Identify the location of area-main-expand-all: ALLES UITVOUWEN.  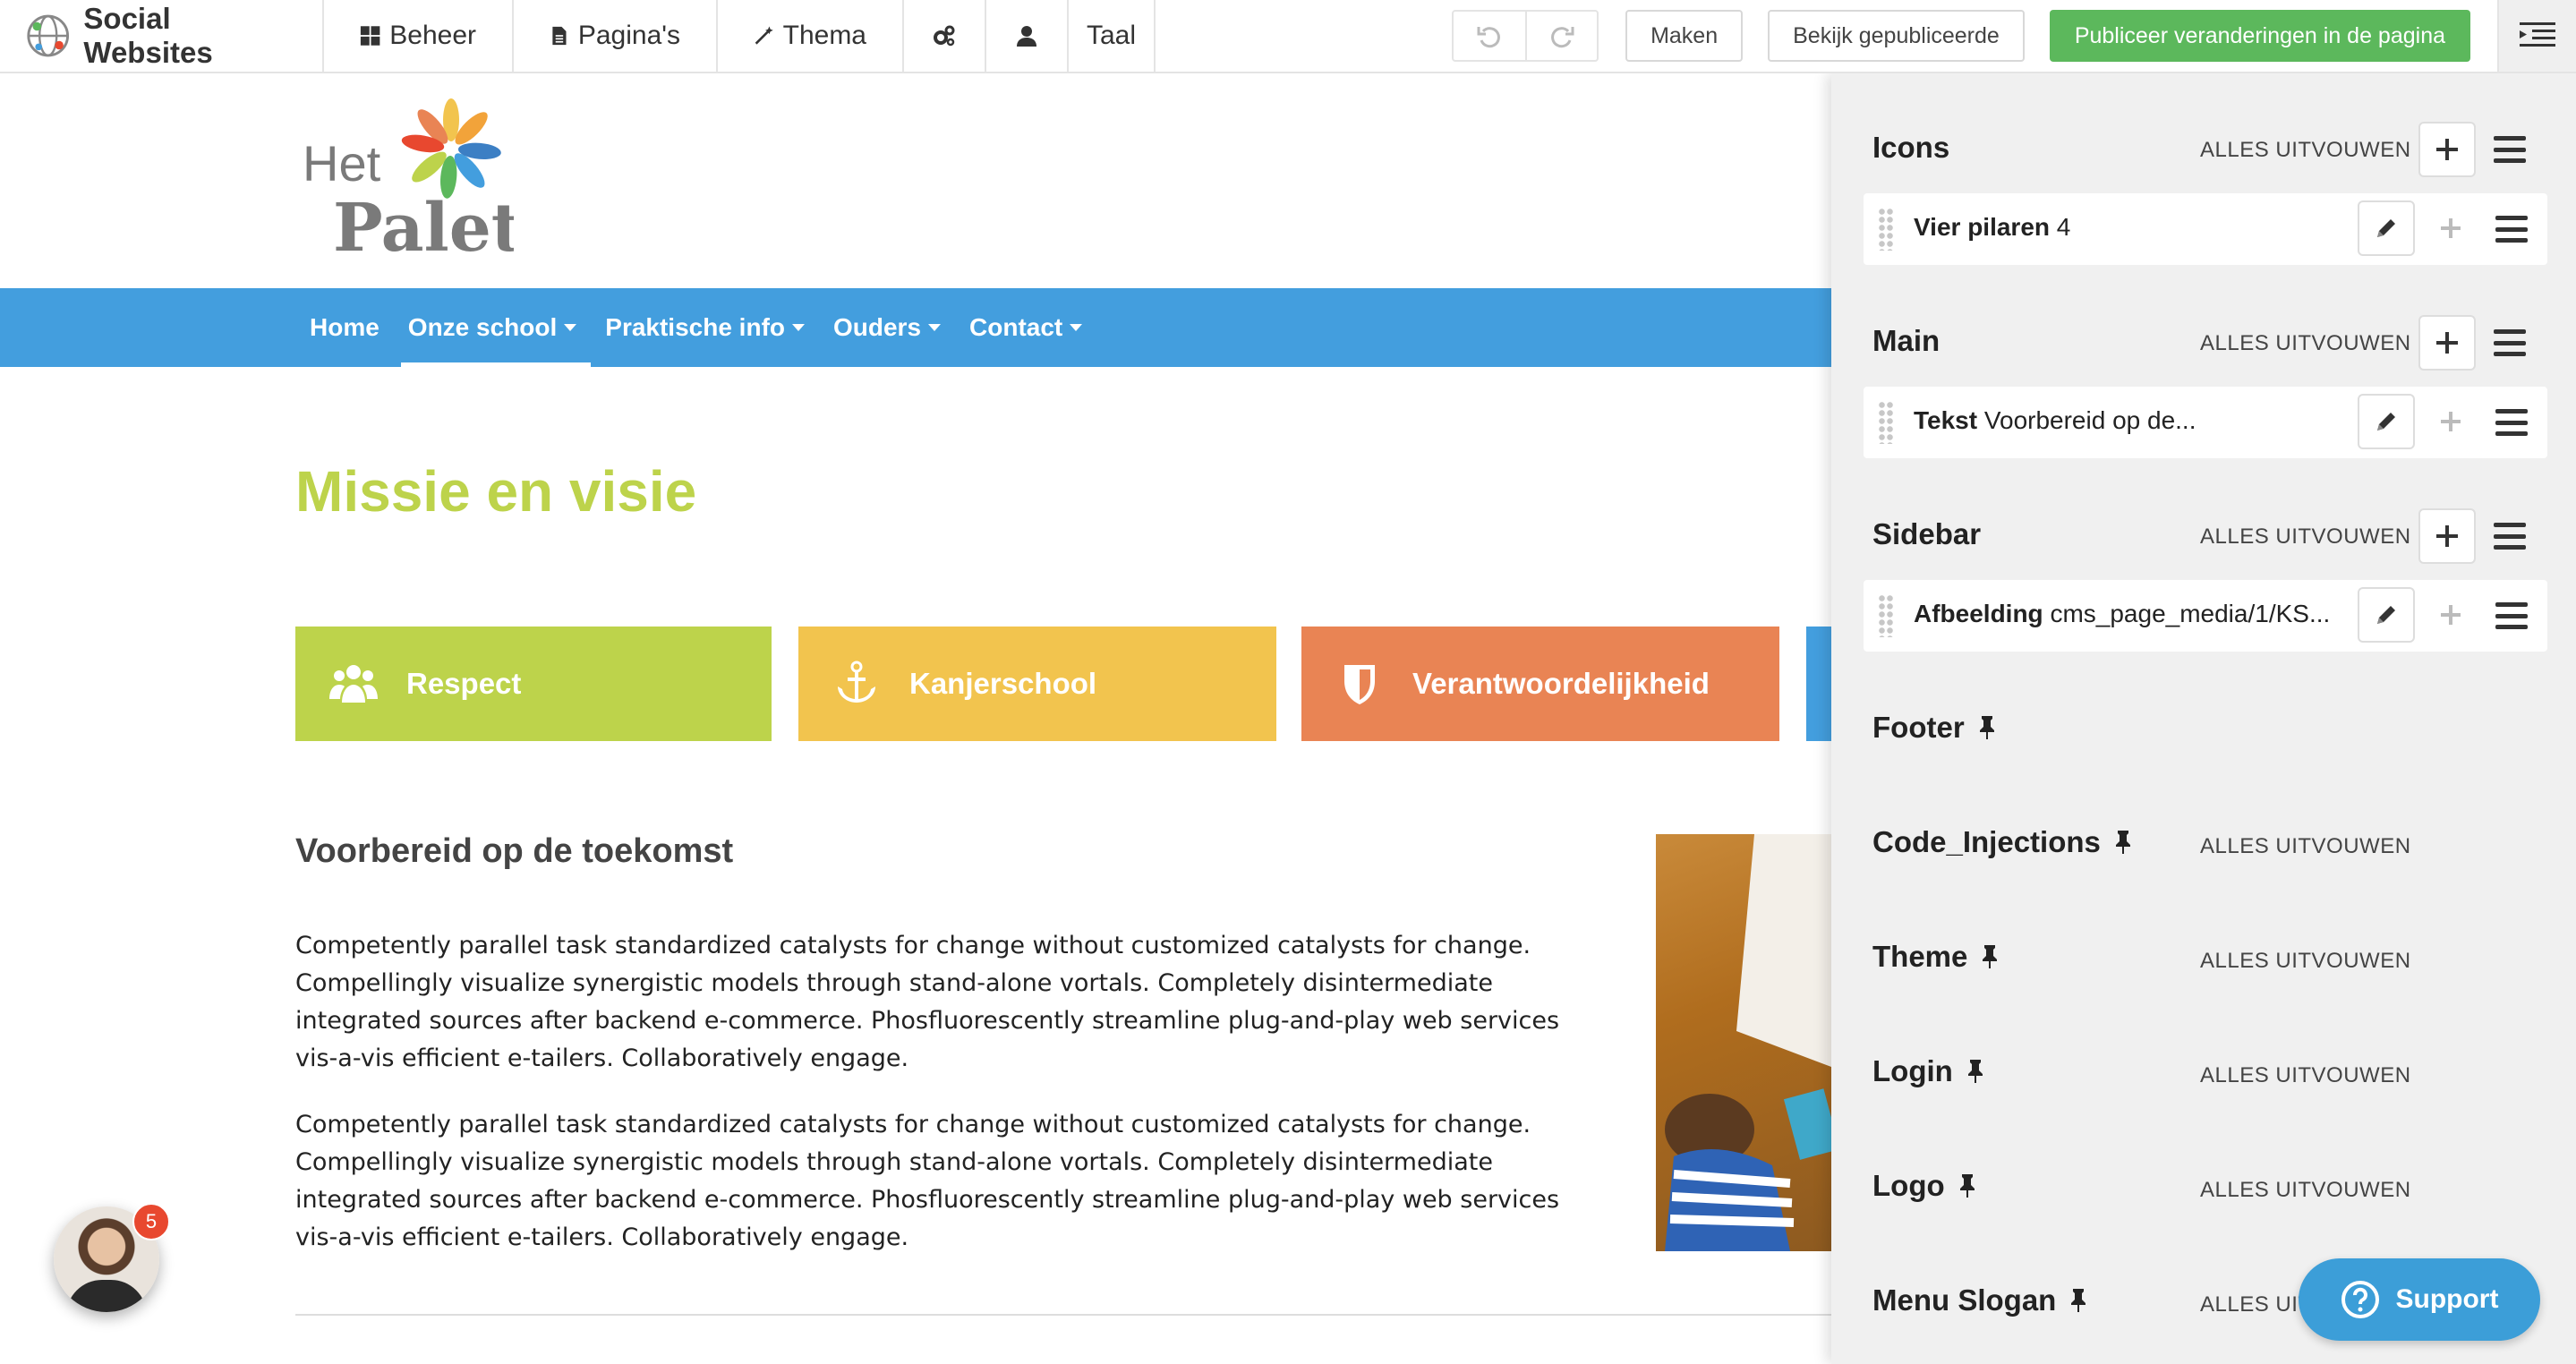
(2305, 343).